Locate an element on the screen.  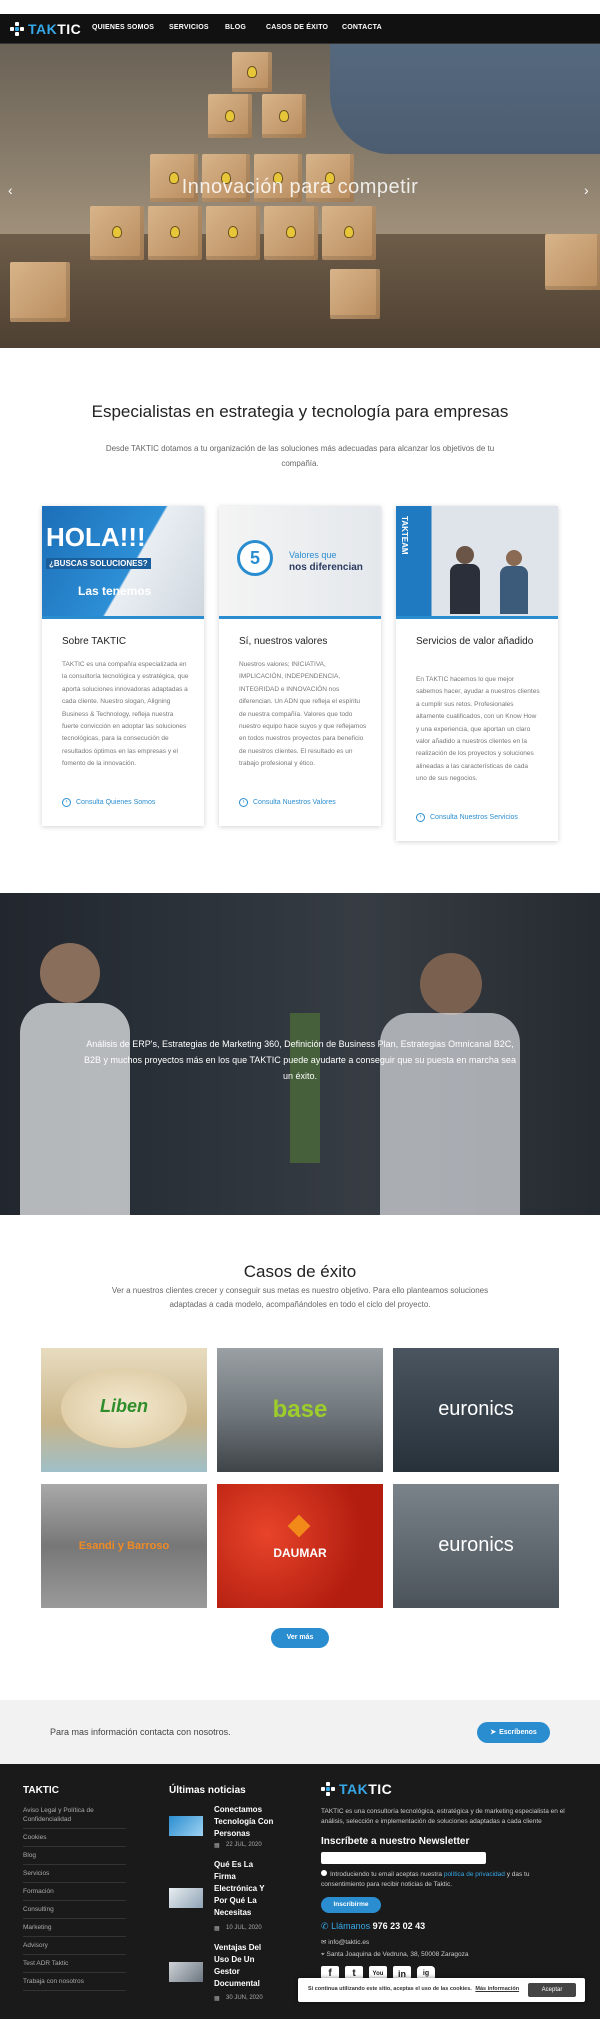
case-tile-euronics-2: euronics is located at coordinates (476, 1546).